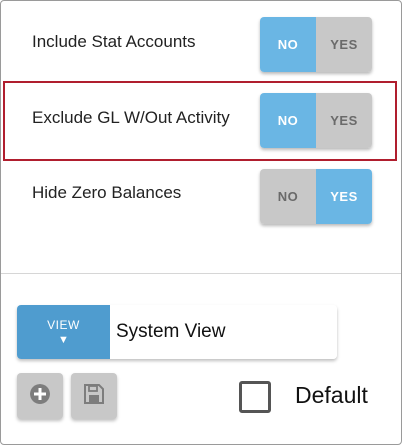 This screenshot has height=445, width=402. What do you see at coordinates (63, 340) in the screenshot?
I see `caret-down-icon: ▼` at bounding box center [63, 340].